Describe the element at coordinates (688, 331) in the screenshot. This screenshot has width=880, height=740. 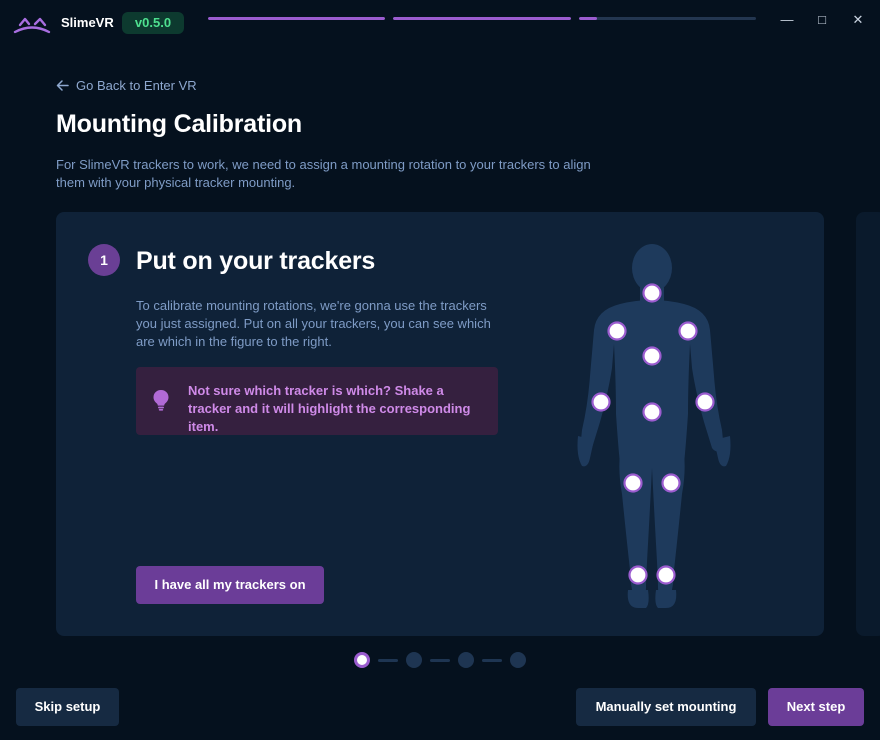
I see `tracker-dot-right-upper-arm` at that location.